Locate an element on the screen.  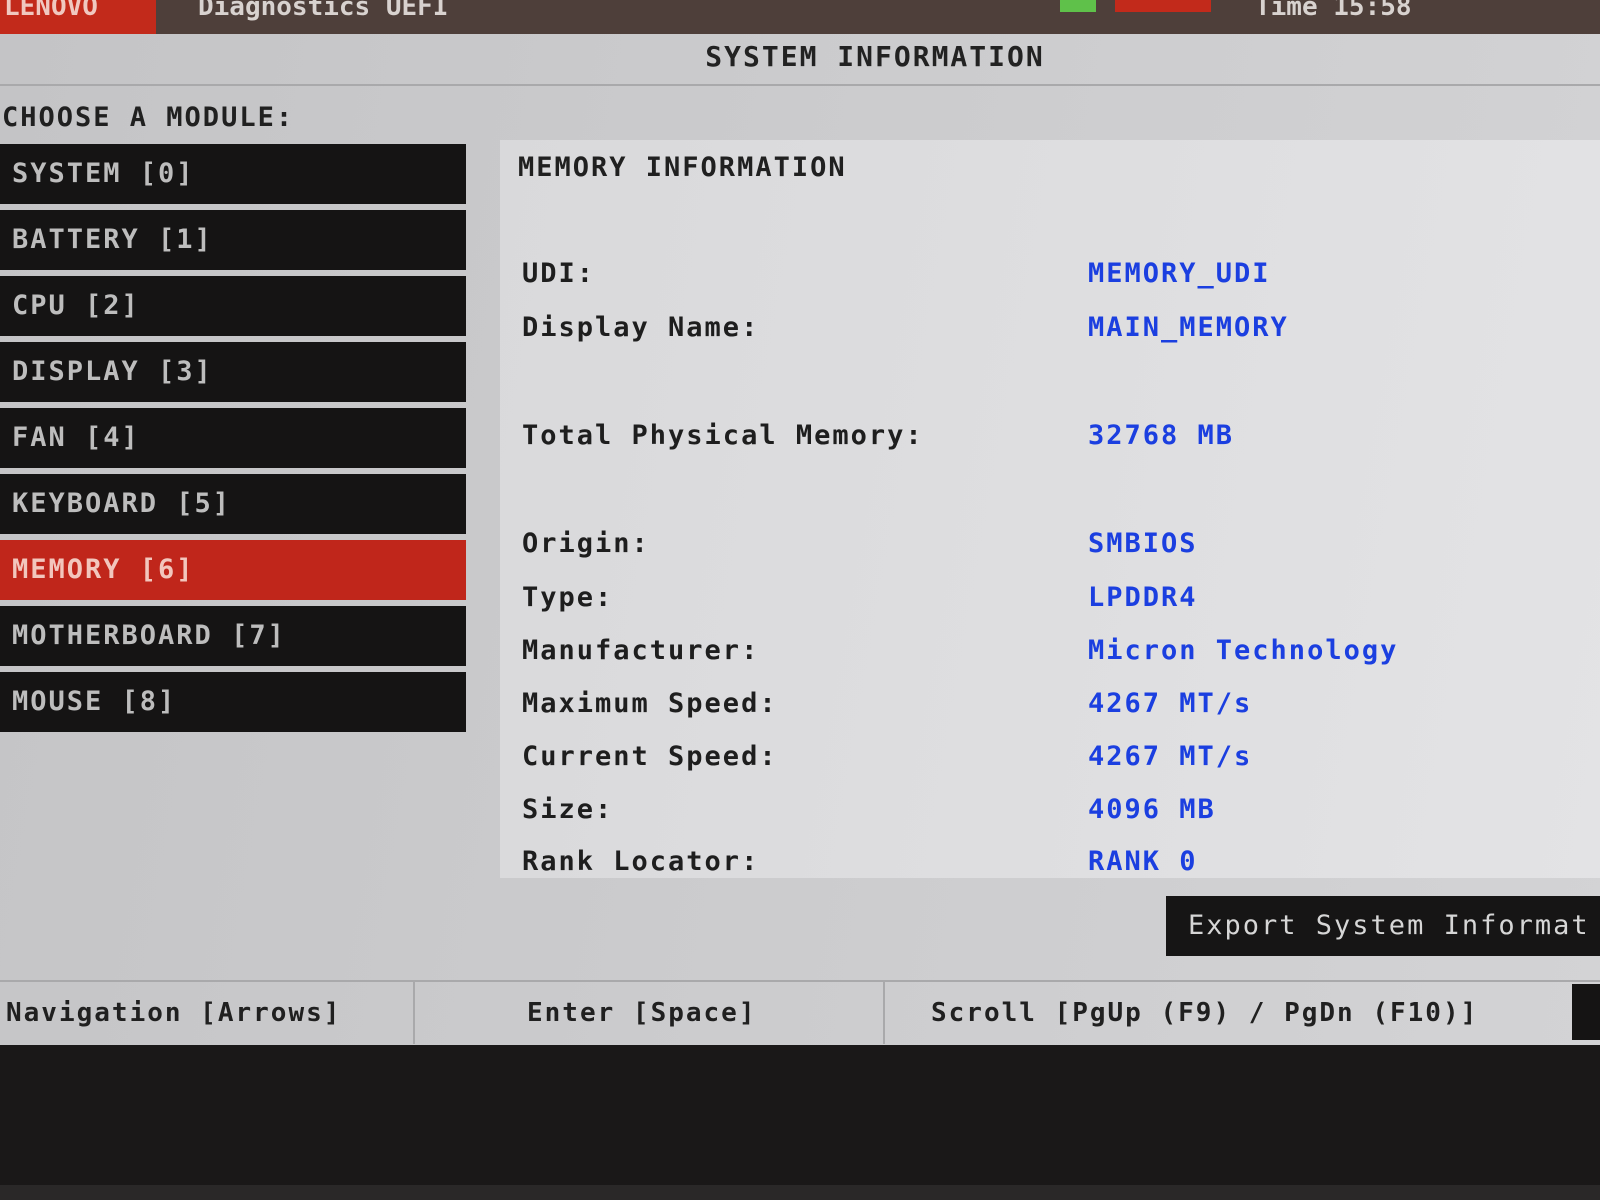
page-title: SYSTEM INFORMATION is located at coordinates (875, 56).